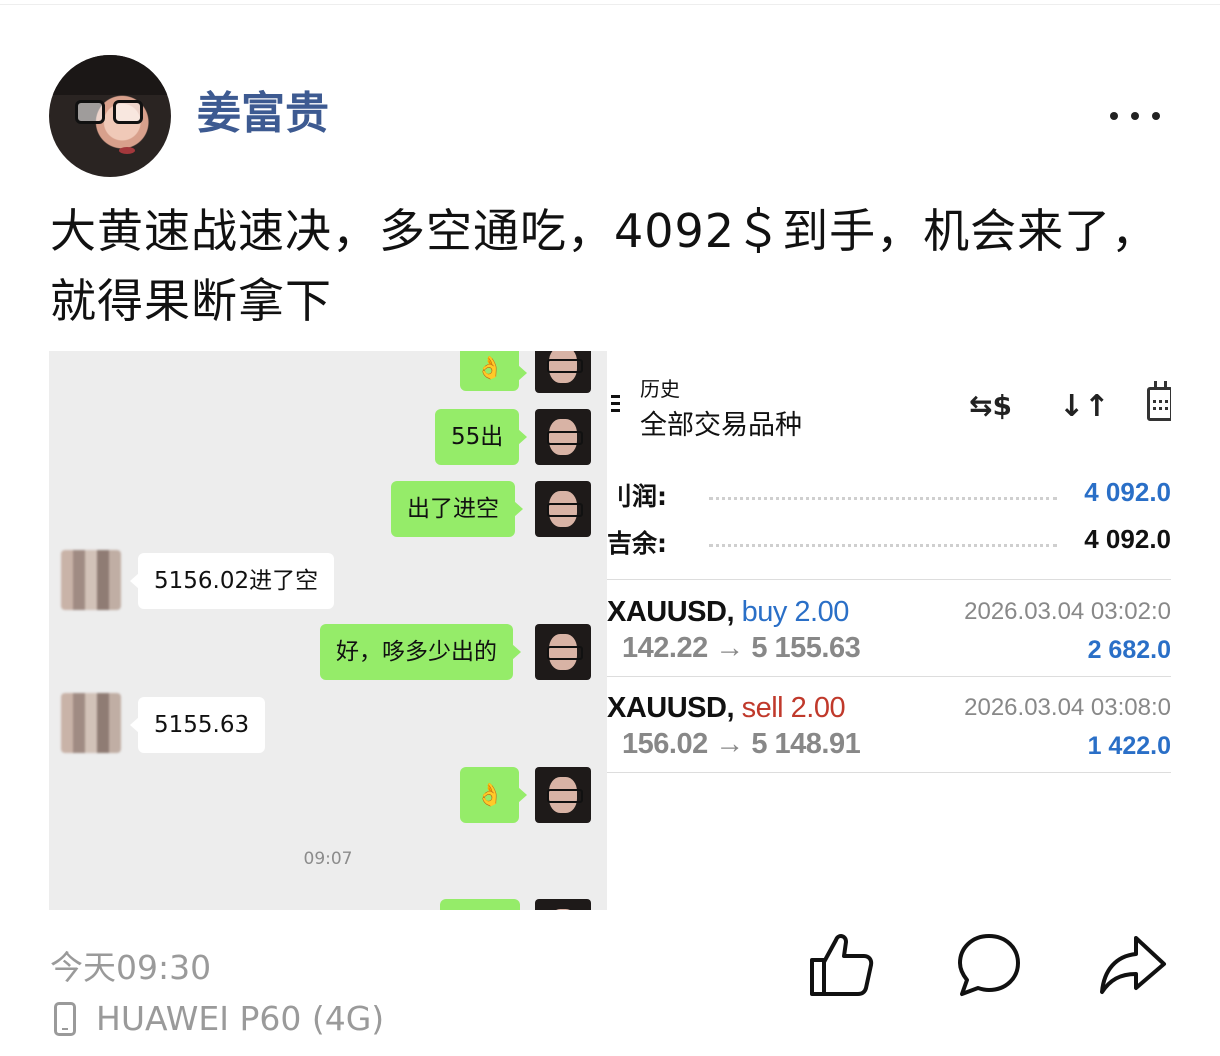  What do you see at coordinates (795, 612) in the screenshot?
I see `deal-direction: buy 2.00` at bounding box center [795, 612].